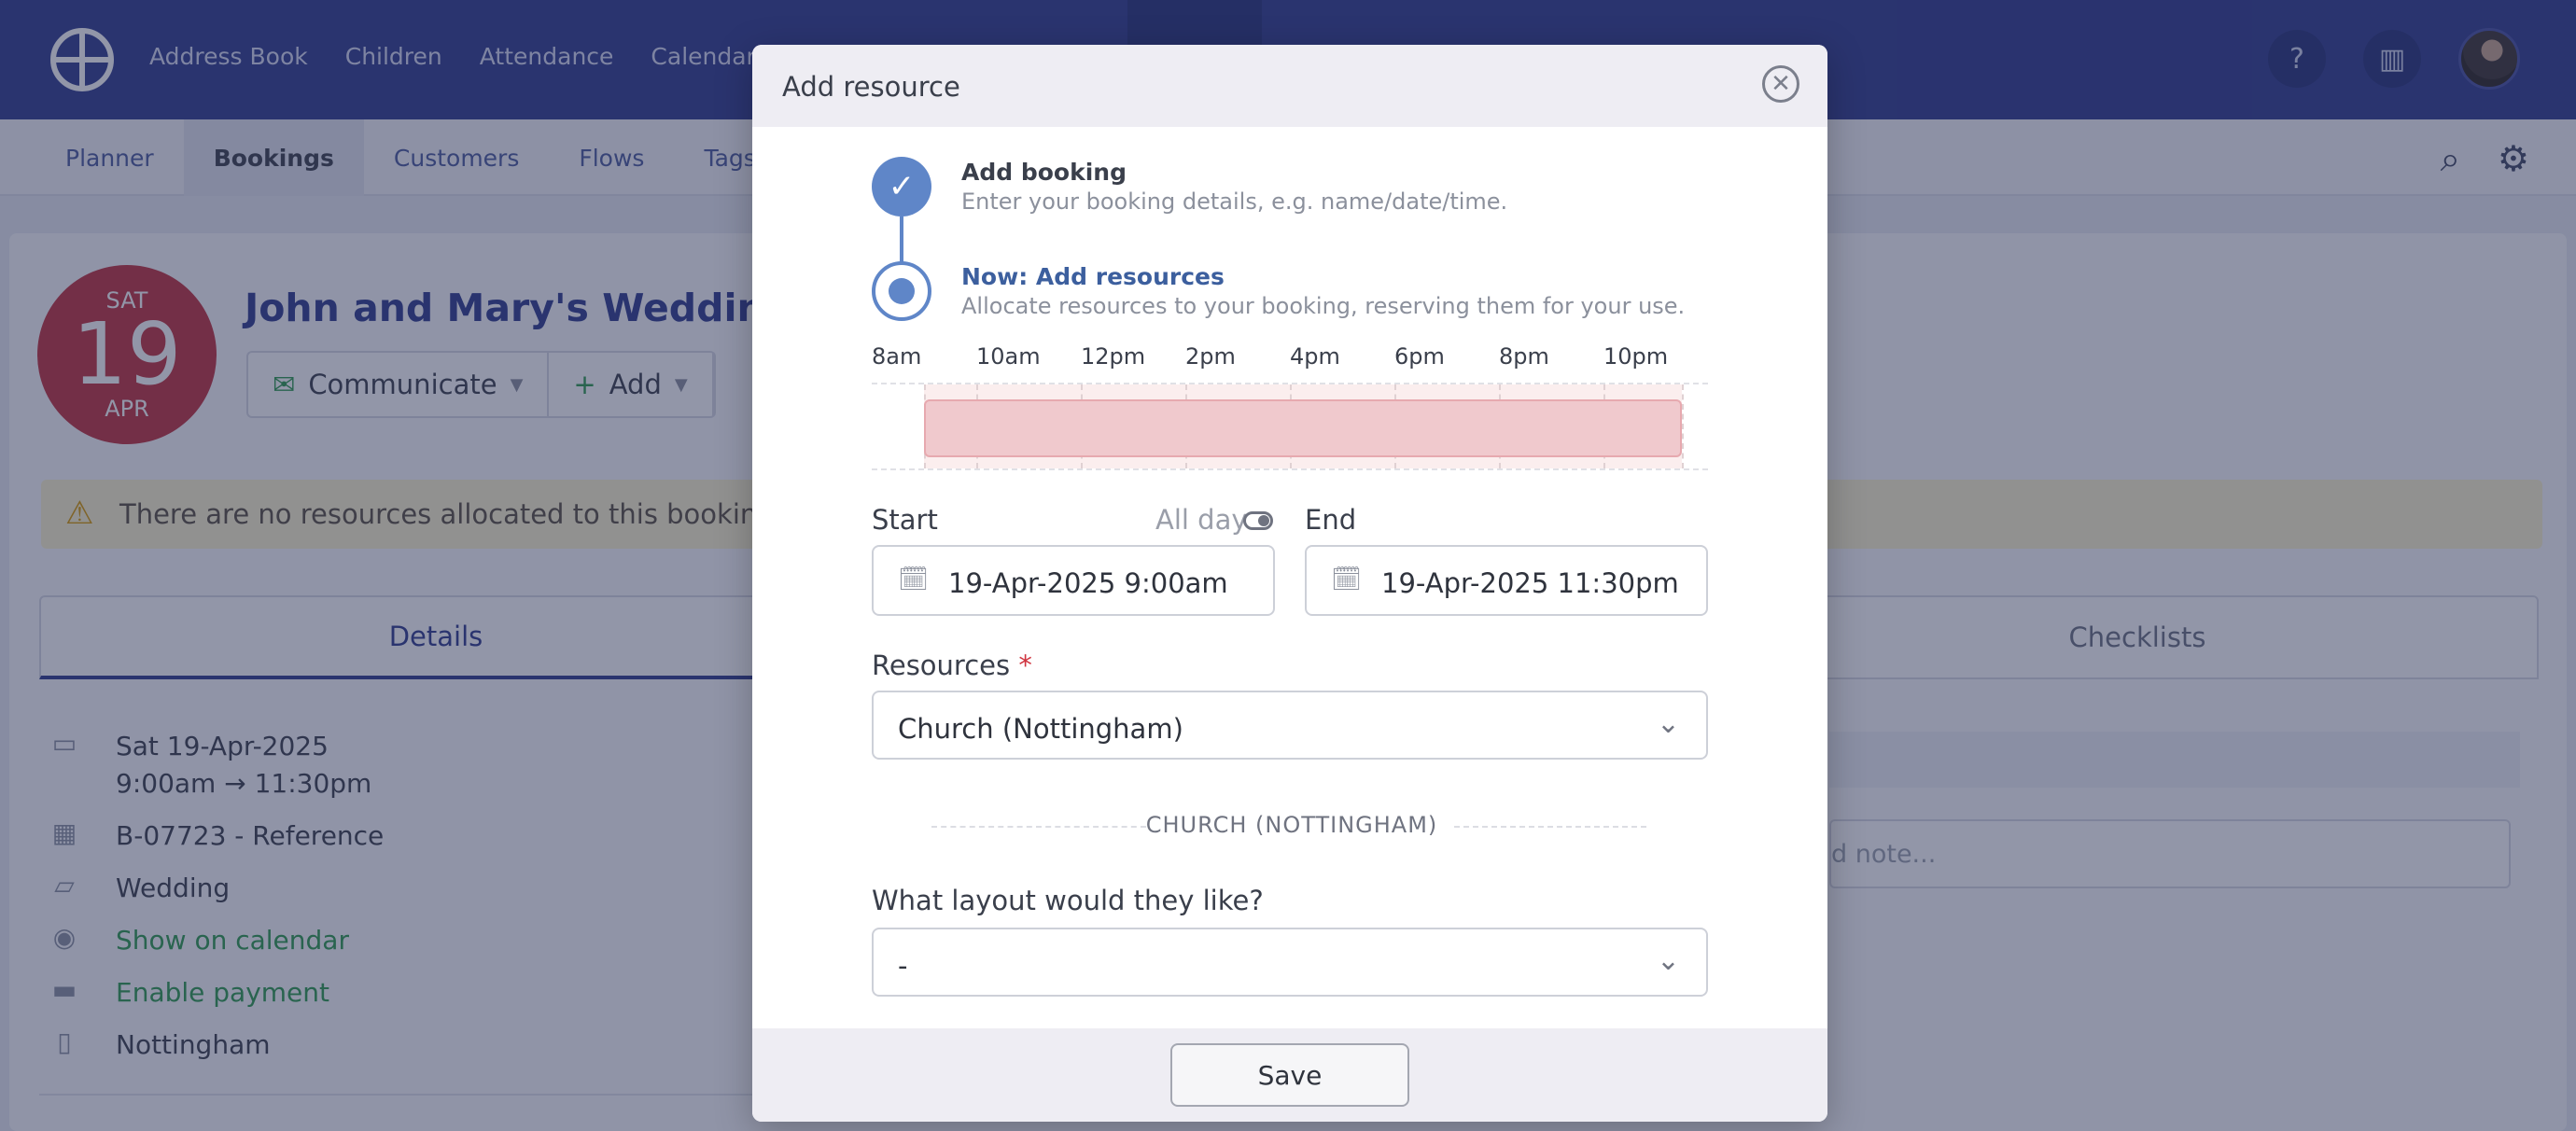 The width and height of the screenshot is (2576, 1131). Describe the element at coordinates (1008, 356) in the screenshot. I see `timeline-hour-label: 10am` at that location.